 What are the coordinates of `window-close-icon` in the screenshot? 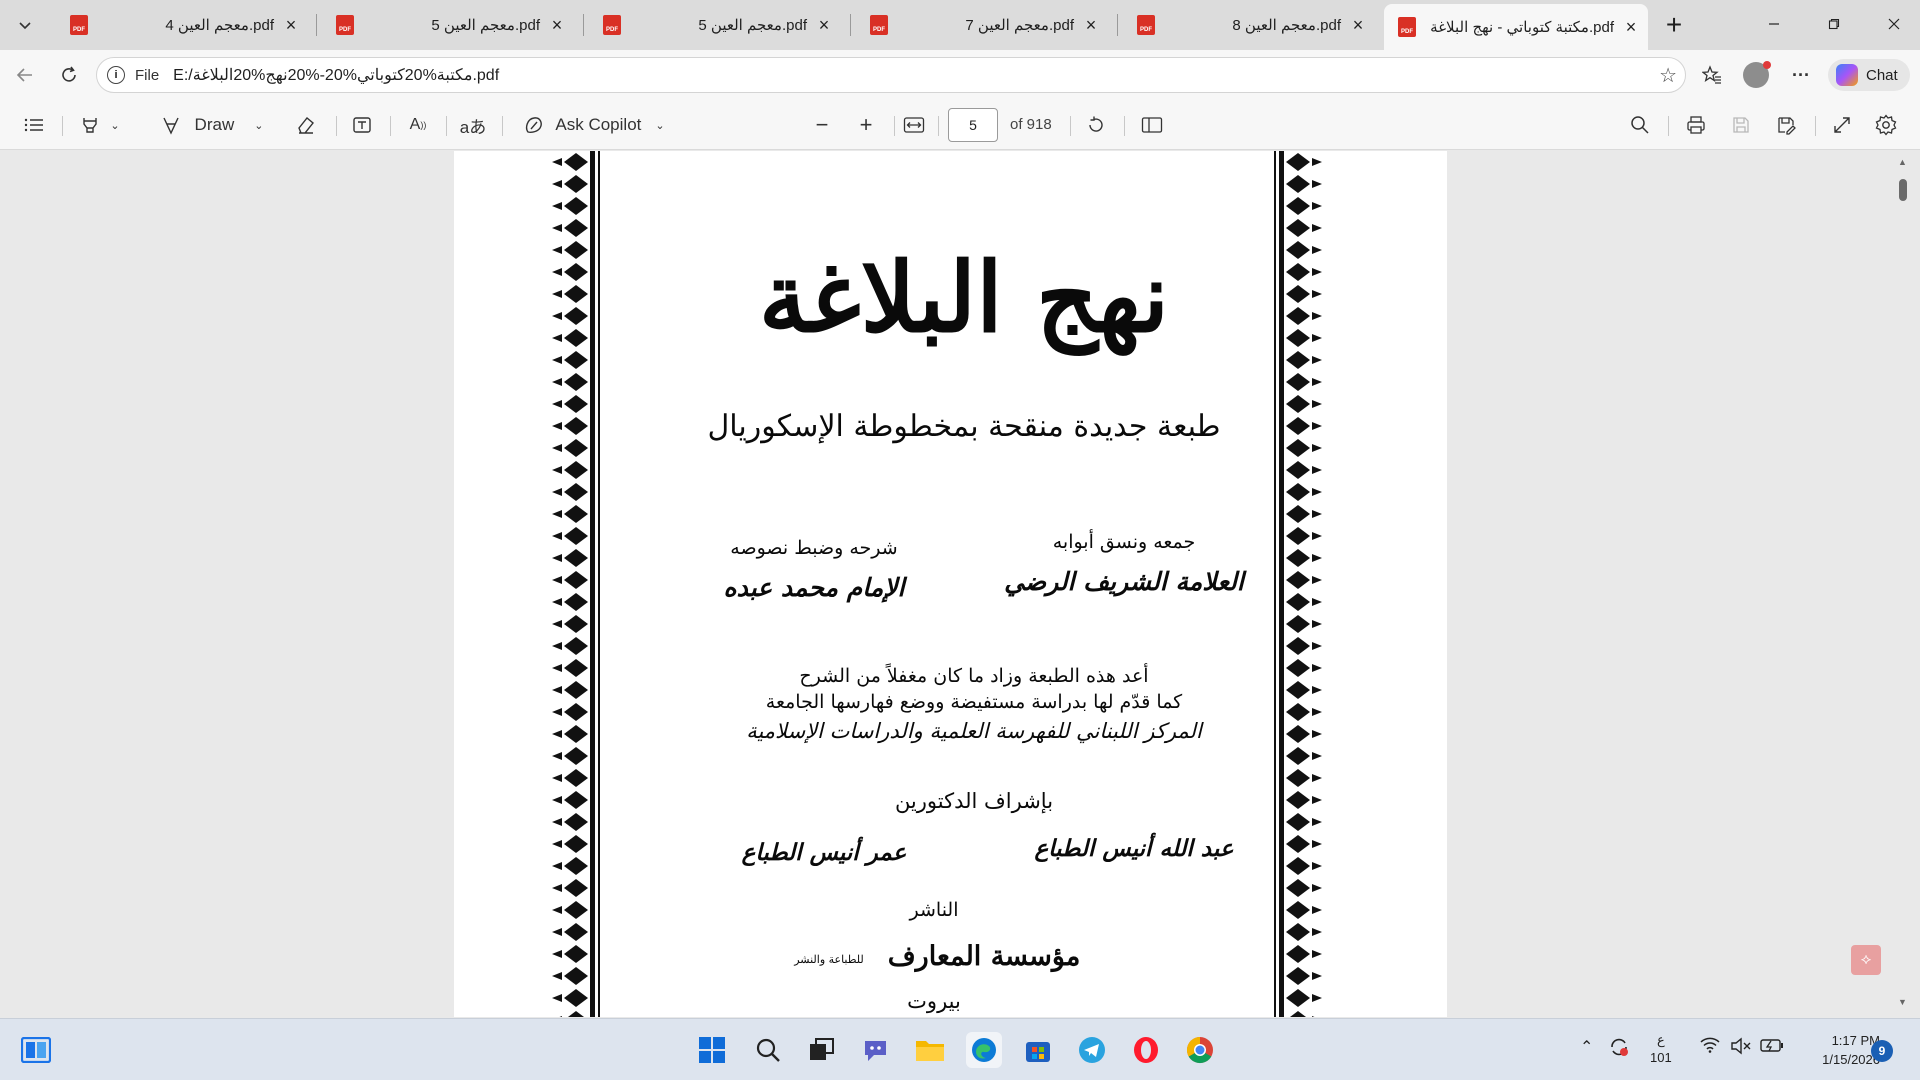 It's located at (1894, 24).